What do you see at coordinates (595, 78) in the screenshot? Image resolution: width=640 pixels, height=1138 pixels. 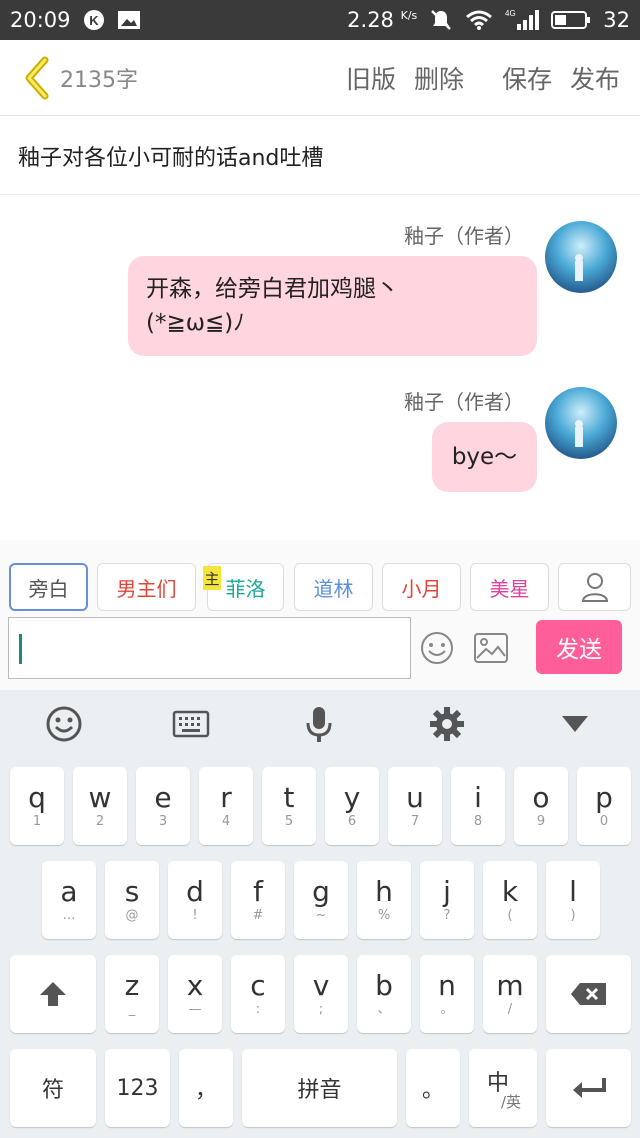 I see `publish-button: 发布` at bounding box center [595, 78].